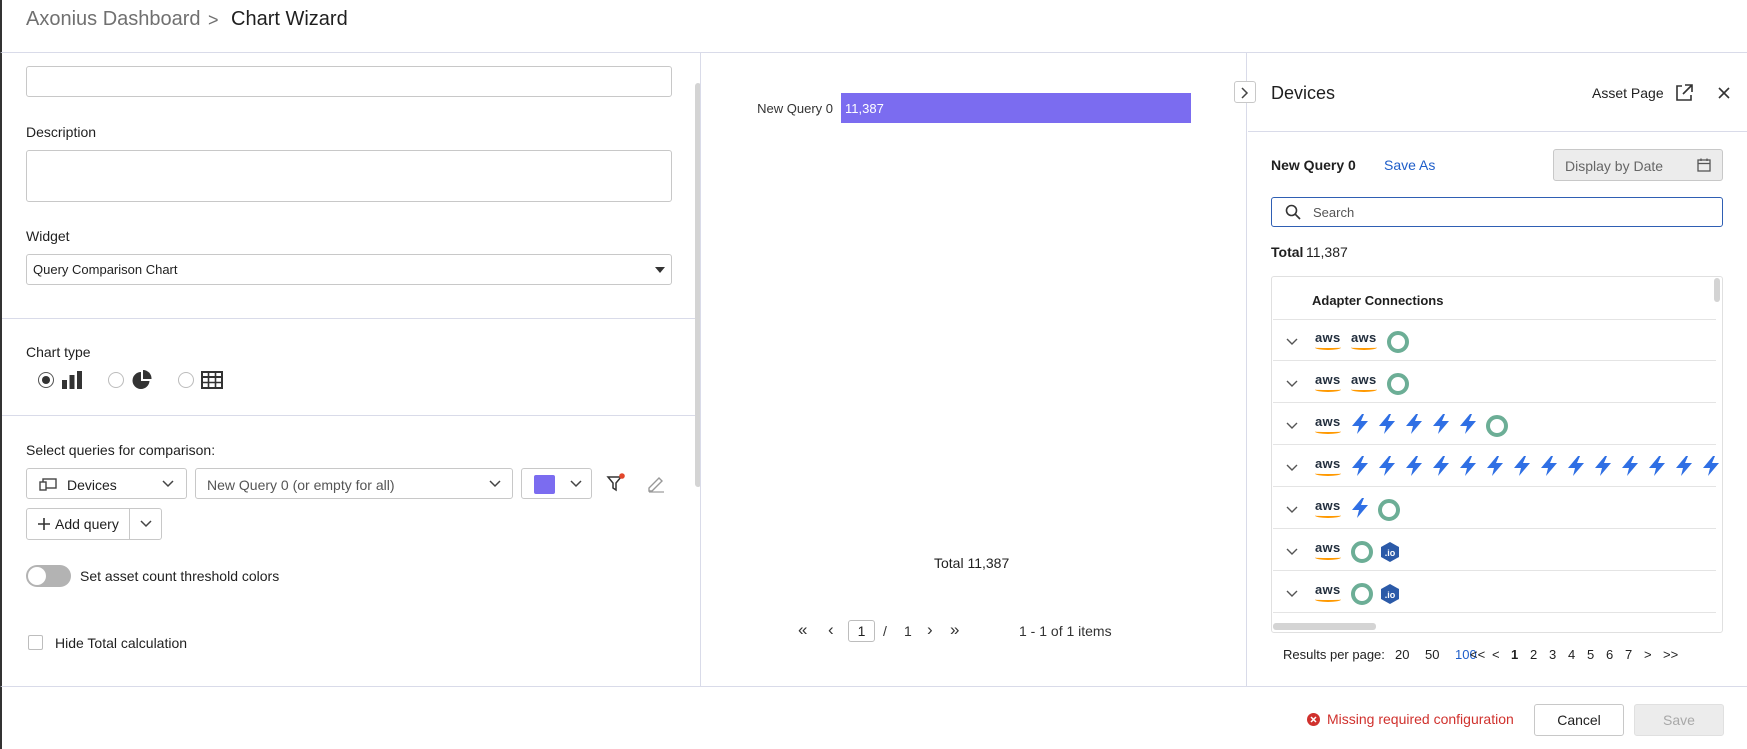  I want to click on chart-type-label: Chart type, so click(58, 352).